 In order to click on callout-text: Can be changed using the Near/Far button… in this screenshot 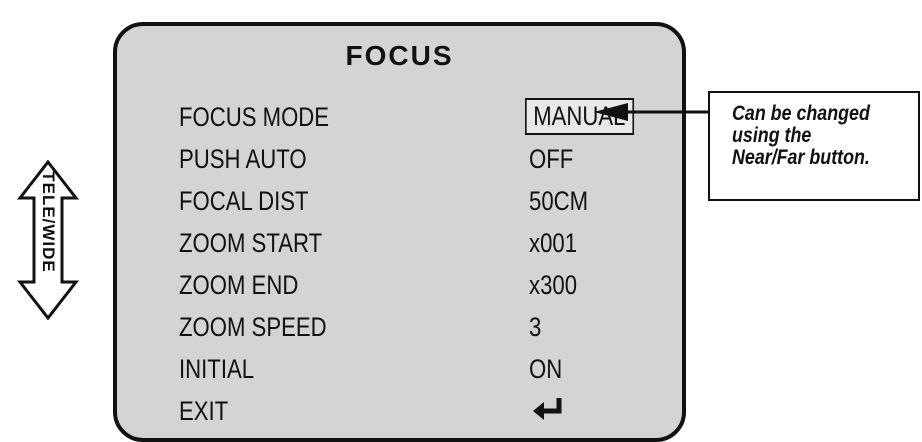, I will do `click(801, 135)`.